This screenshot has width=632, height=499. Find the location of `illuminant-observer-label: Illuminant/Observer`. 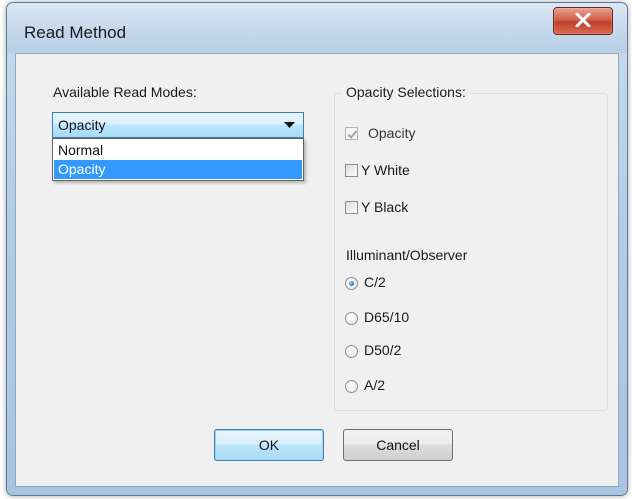

illuminant-observer-label: Illuminant/Observer is located at coordinates (407, 255).